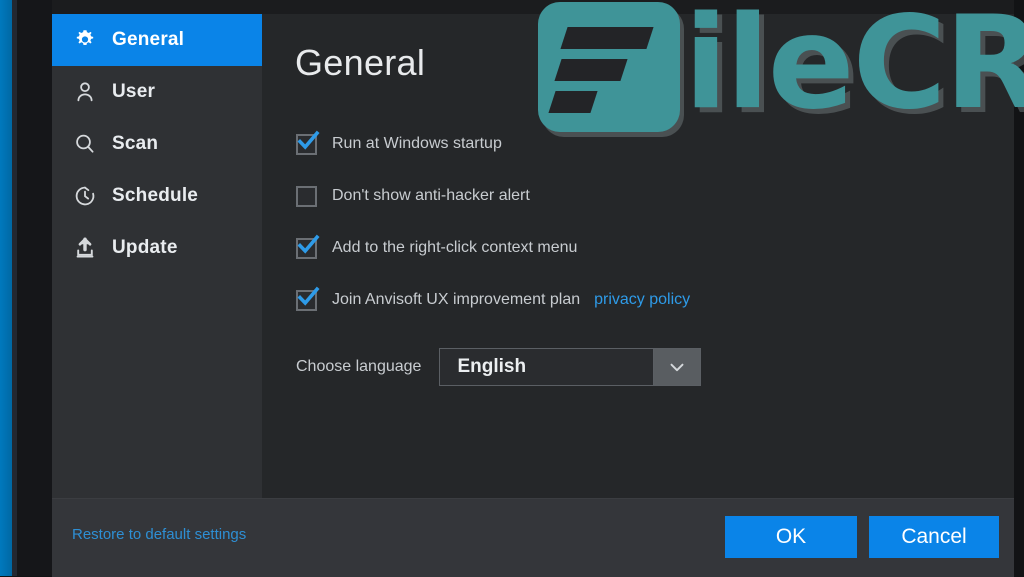  I want to click on option-label: Run at Windows startup, so click(417, 143).